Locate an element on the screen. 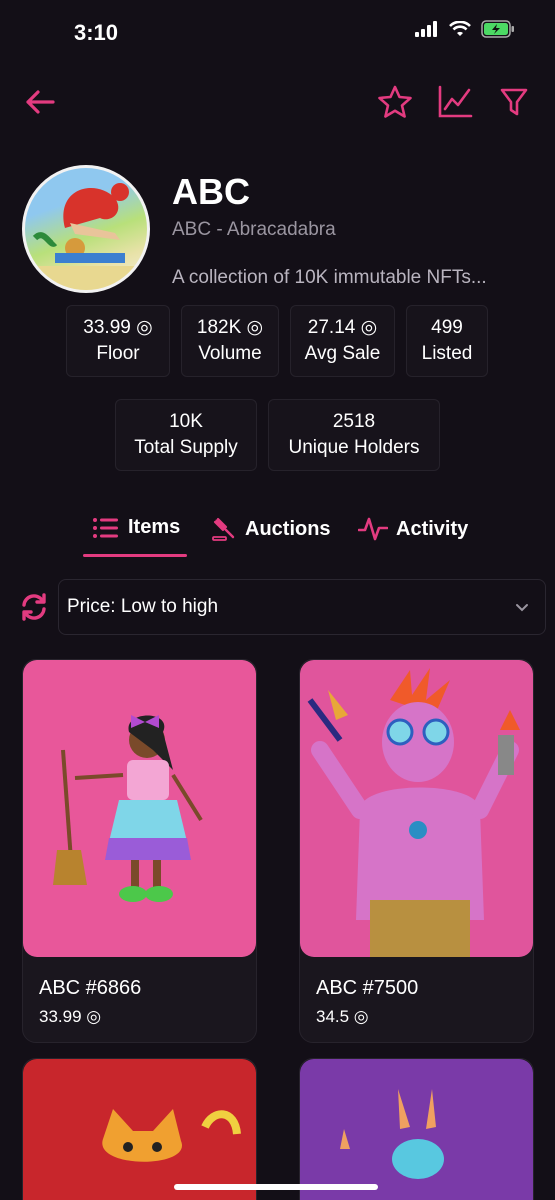 This screenshot has width=555, height=1200. list-icon is located at coordinates (105, 527).